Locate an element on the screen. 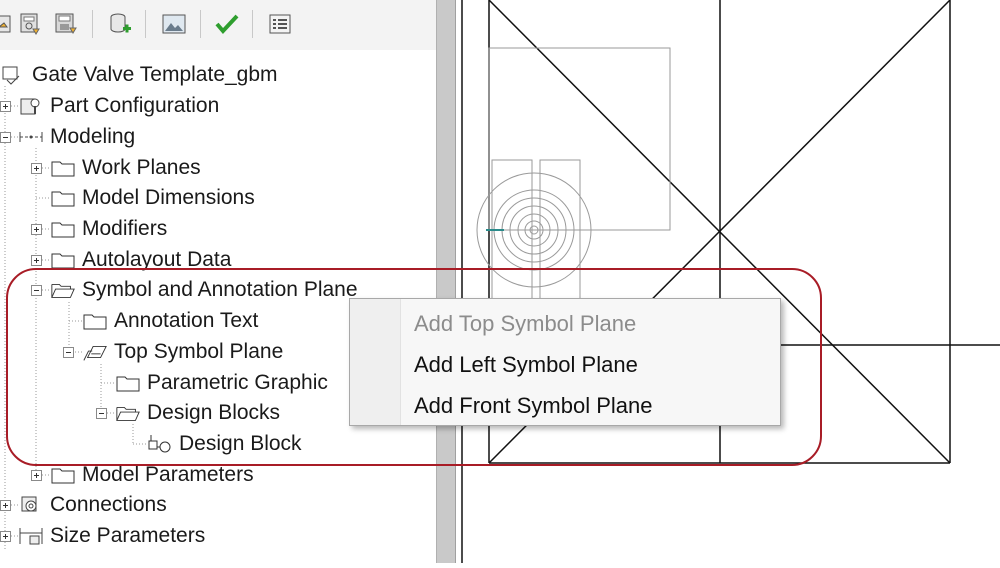 Image resolution: width=1000 pixels, height=568 pixels. tree-item-label: Parametric Graphic is located at coordinates (237, 382).